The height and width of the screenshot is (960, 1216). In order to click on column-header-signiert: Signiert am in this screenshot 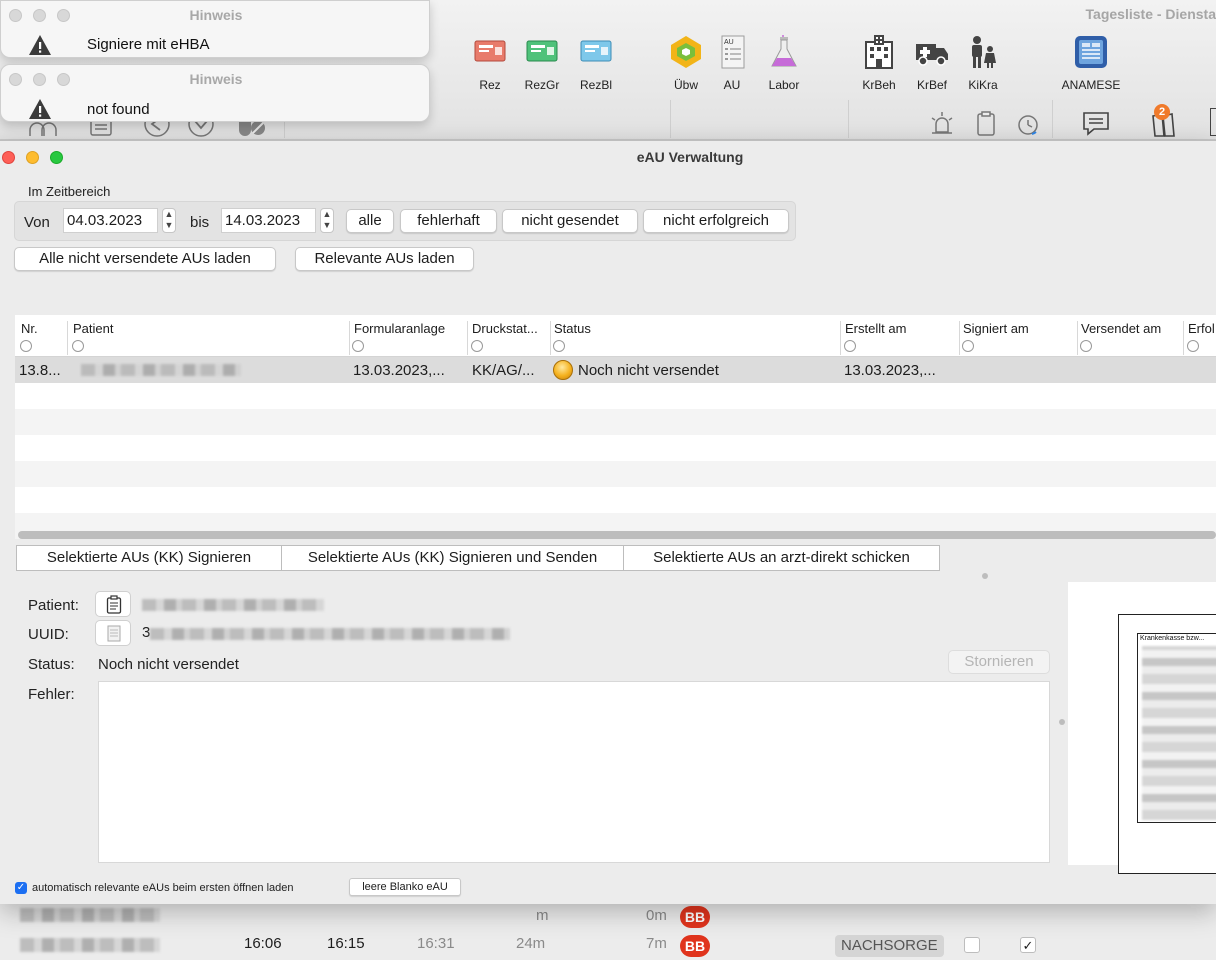, I will do `click(996, 328)`.